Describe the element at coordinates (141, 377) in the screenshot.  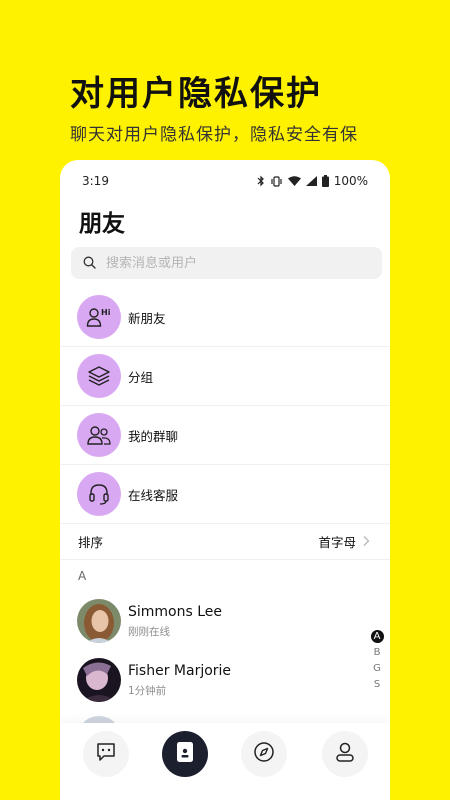
I see `menu-item-label: 分组` at that location.